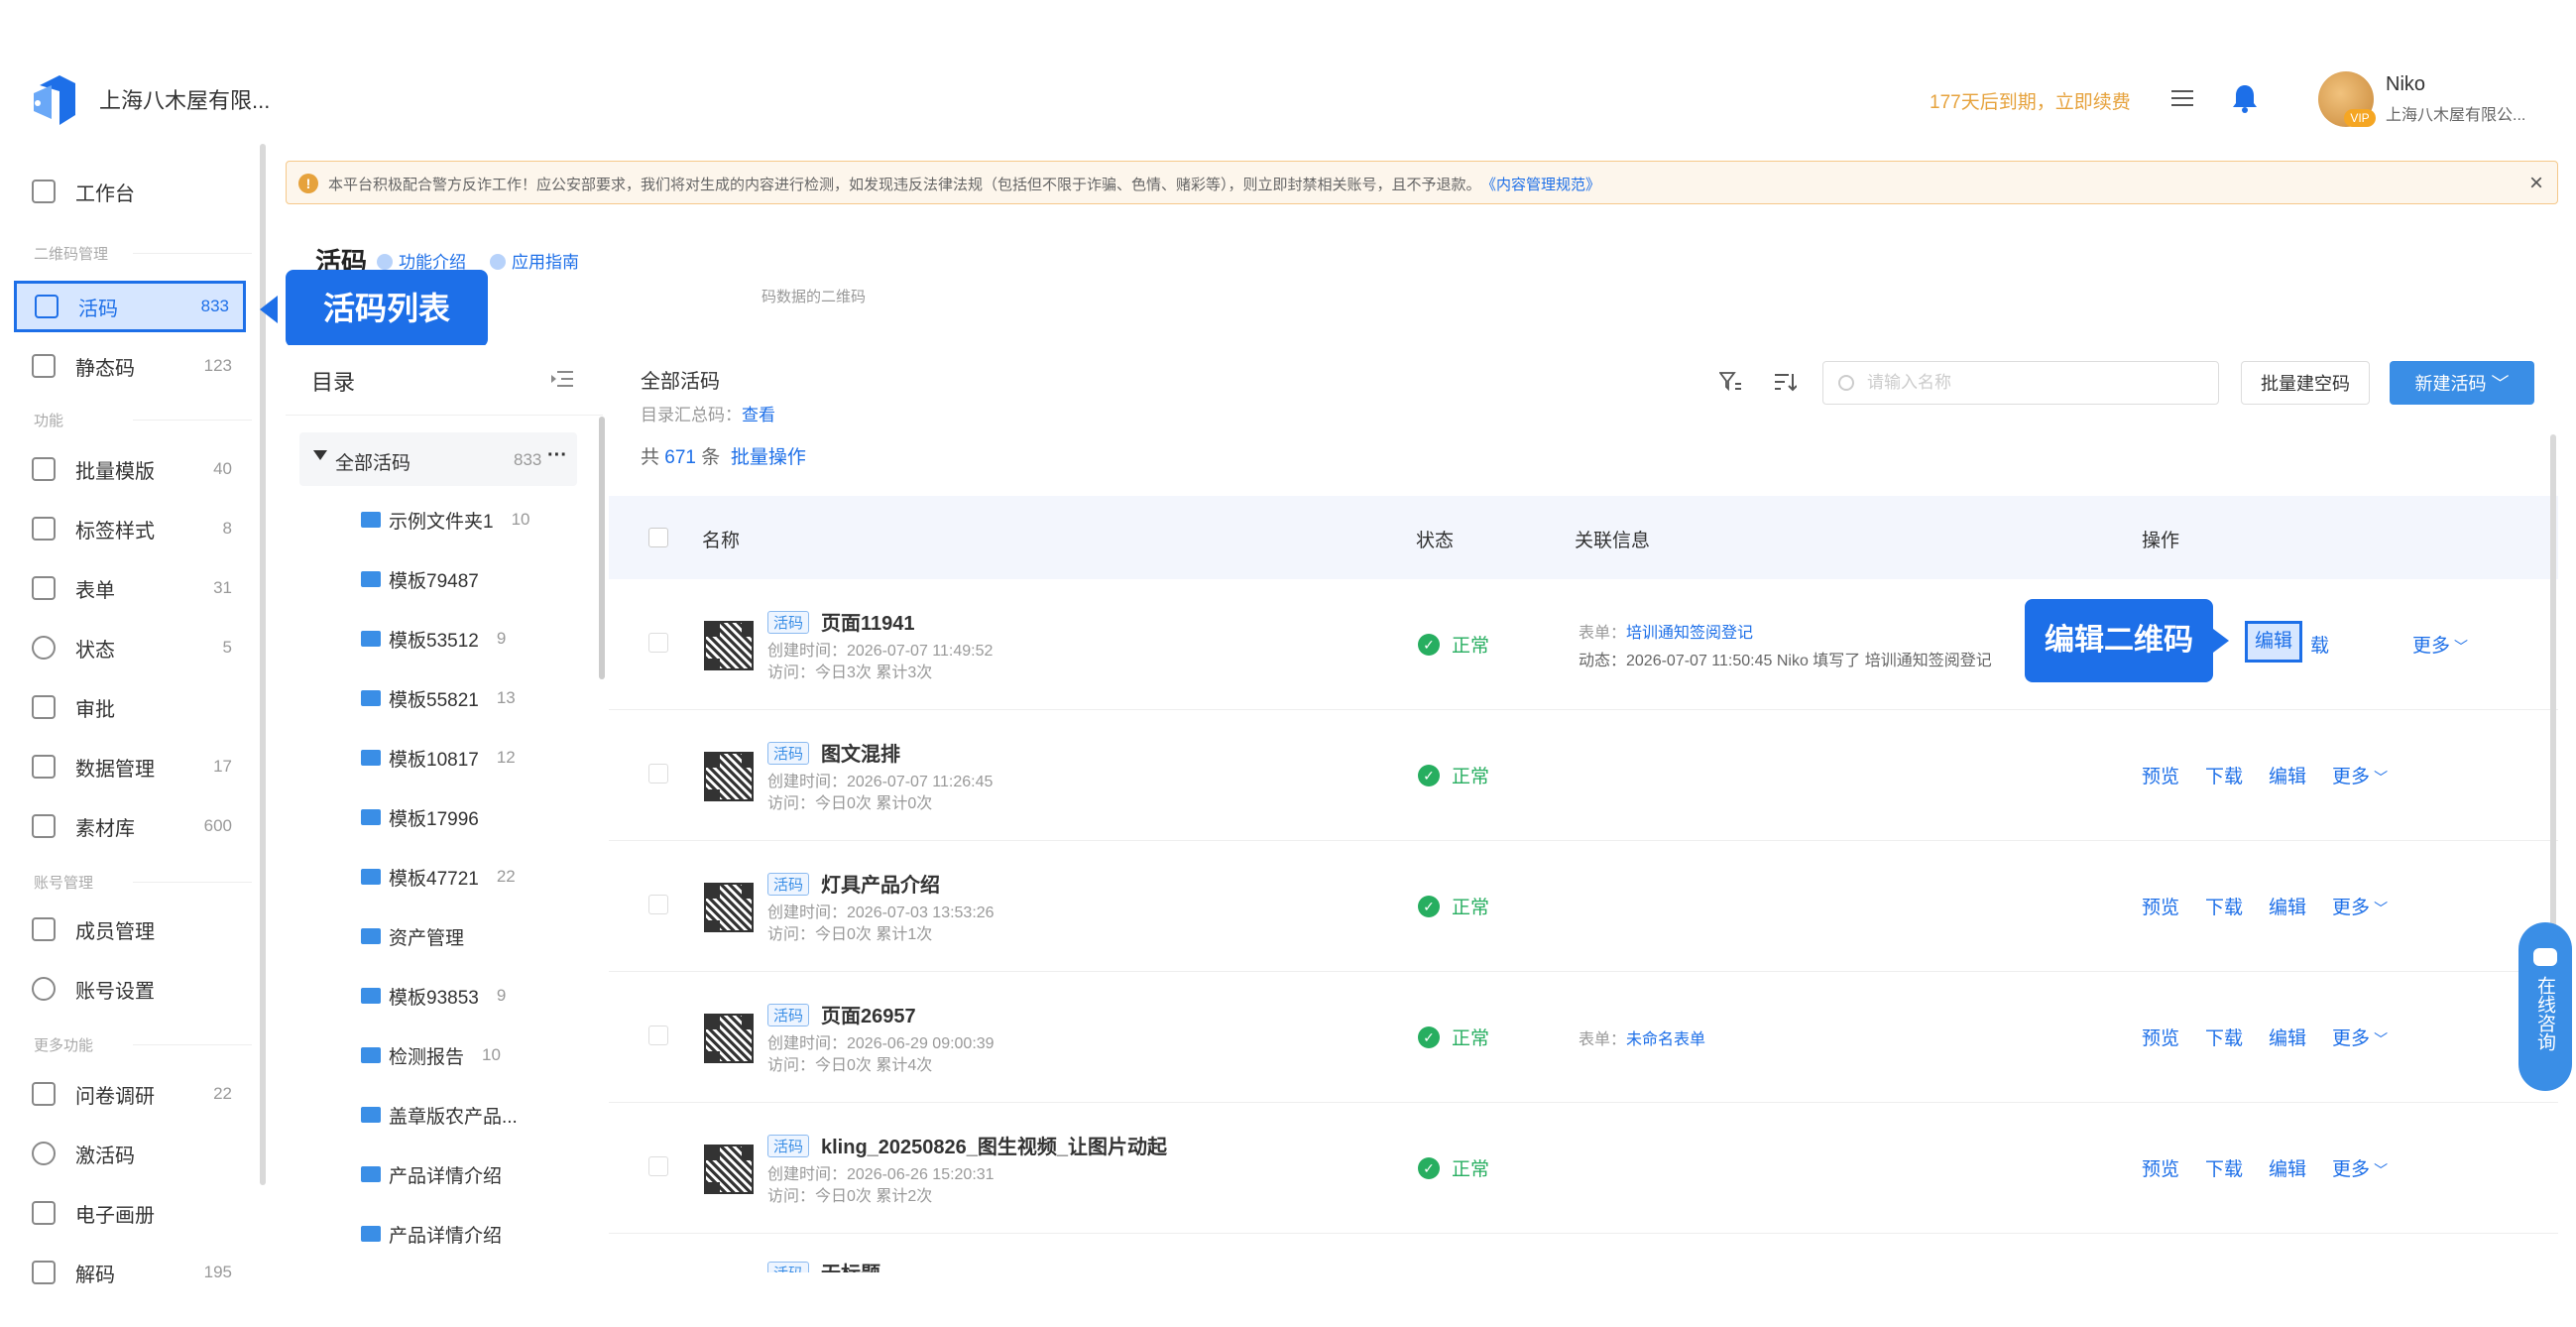  I want to click on sidebar-item-label-style: 标签样式 8, so click(130, 528).